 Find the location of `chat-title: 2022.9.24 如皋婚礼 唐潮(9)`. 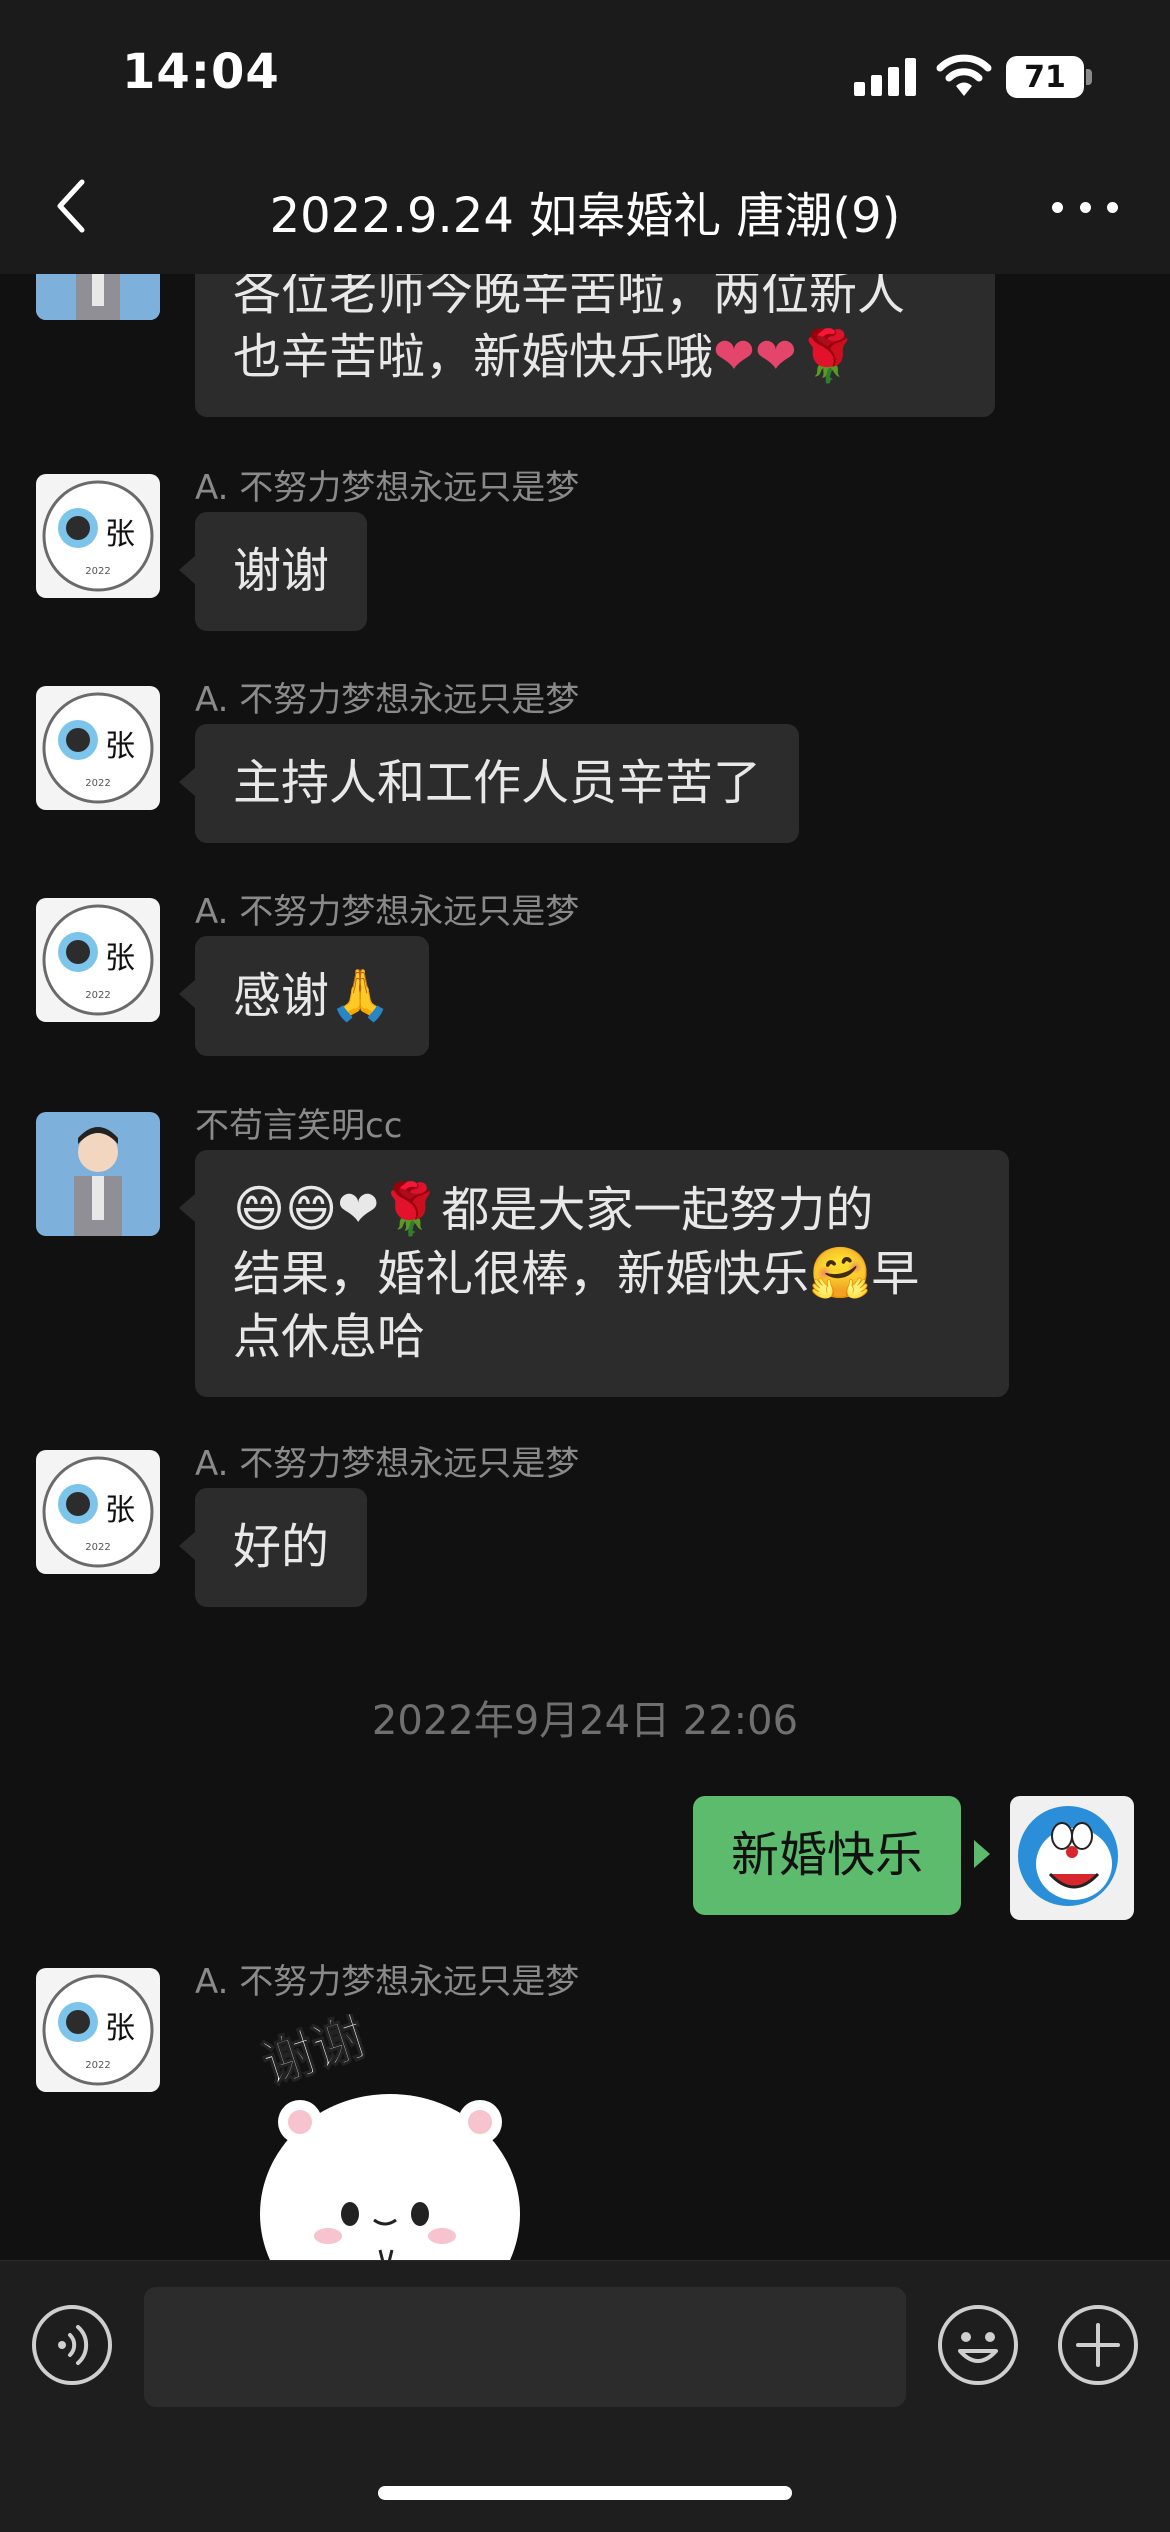

chat-title: 2022.9.24 如皋婚礼 唐潮(9) is located at coordinates (585, 216).